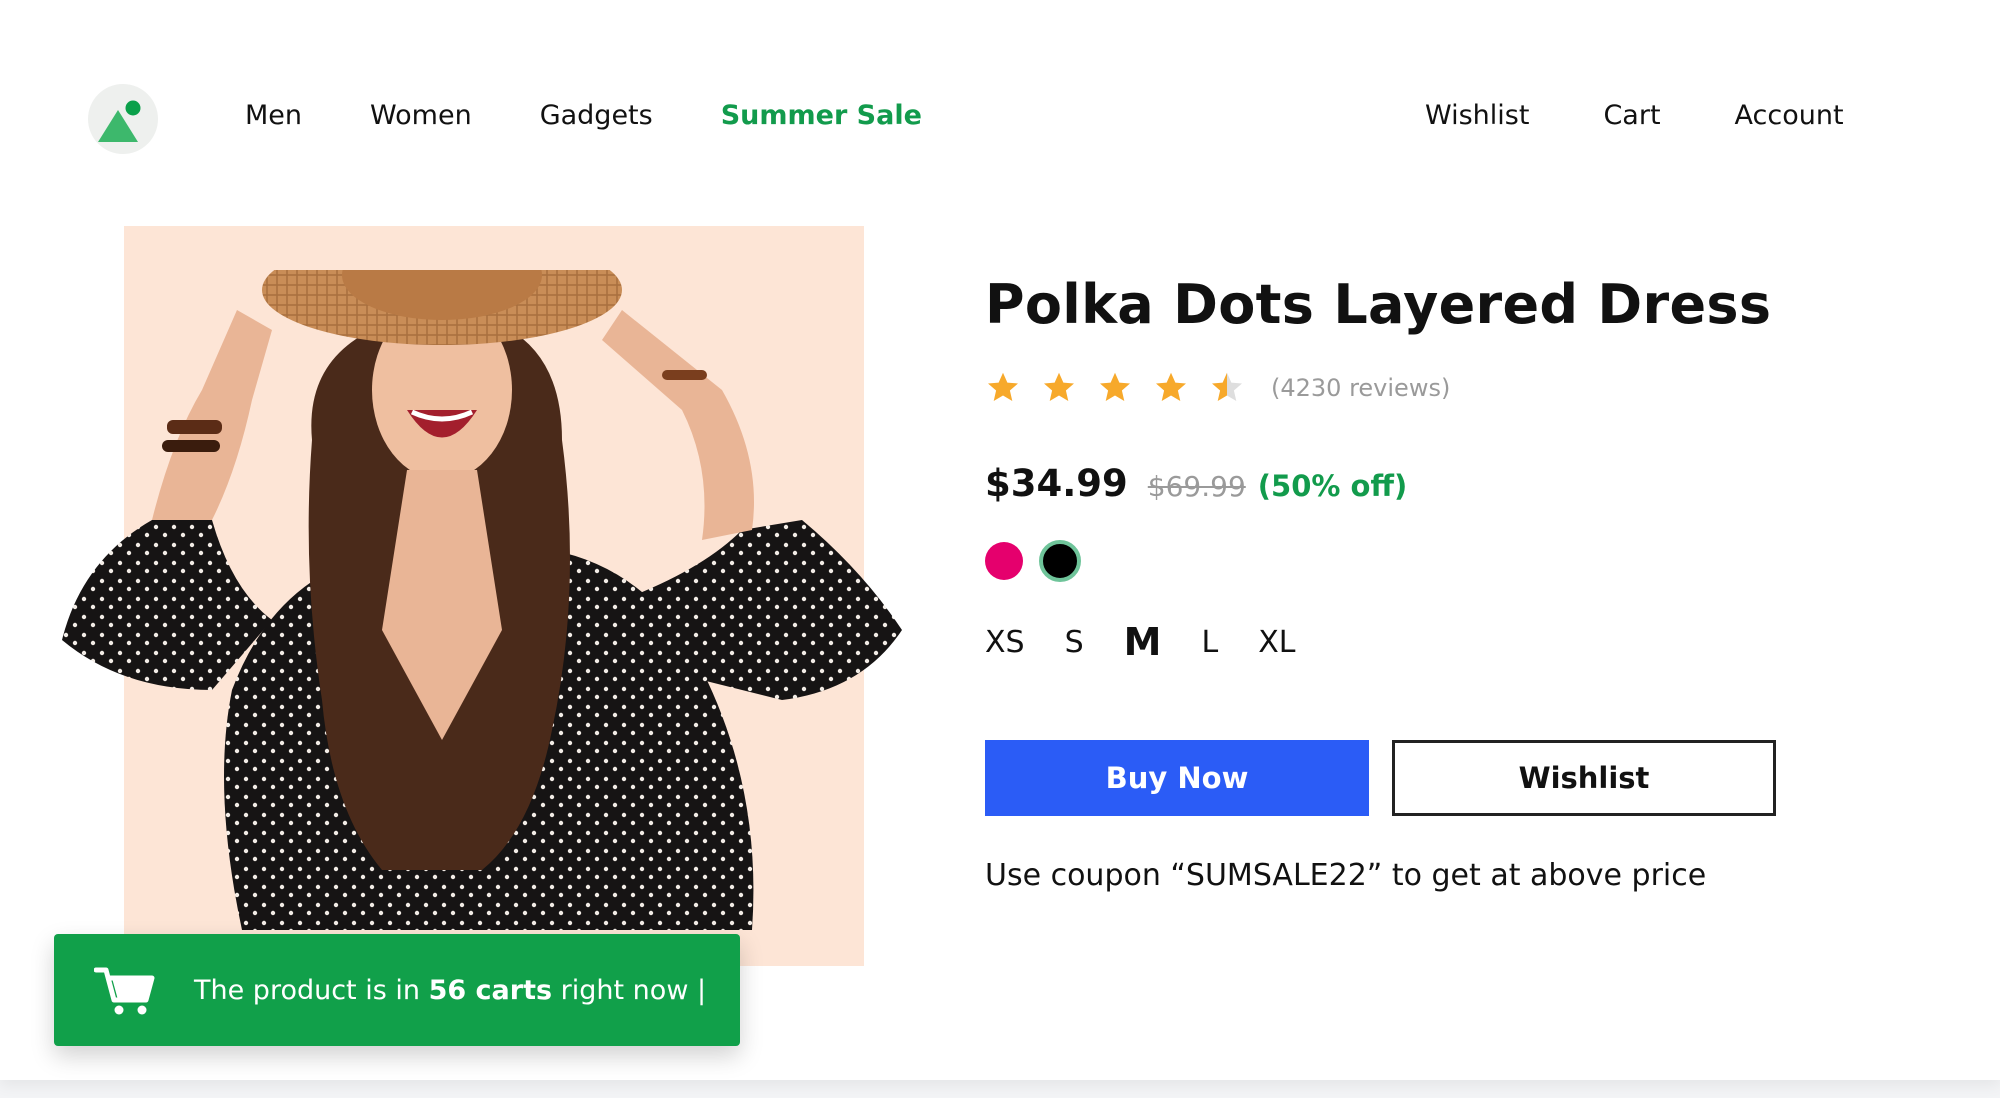 Image resolution: width=2000 pixels, height=1098 pixels. What do you see at coordinates (1056, 483) in the screenshot?
I see `sale-price: $34.99` at bounding box center [1056, 483].